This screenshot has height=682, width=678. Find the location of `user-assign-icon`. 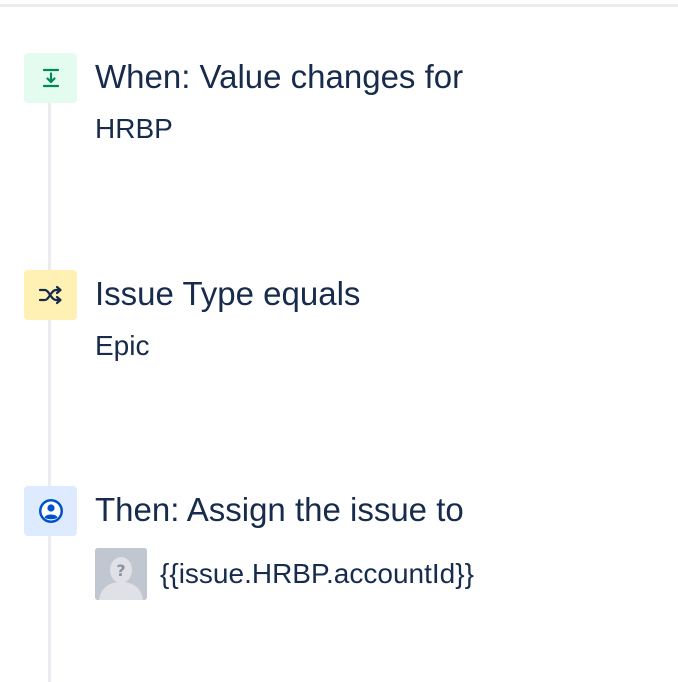

user-assign-icon is located at coordinates (50, 511).